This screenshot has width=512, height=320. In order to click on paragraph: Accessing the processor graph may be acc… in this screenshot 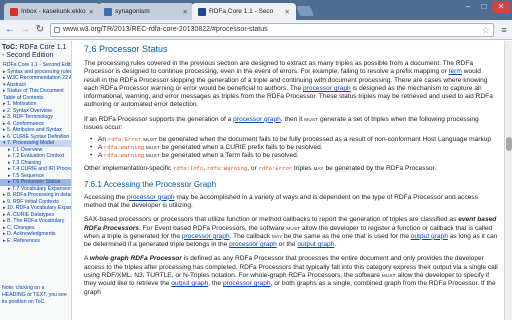, I will do `click(281, 201)`.